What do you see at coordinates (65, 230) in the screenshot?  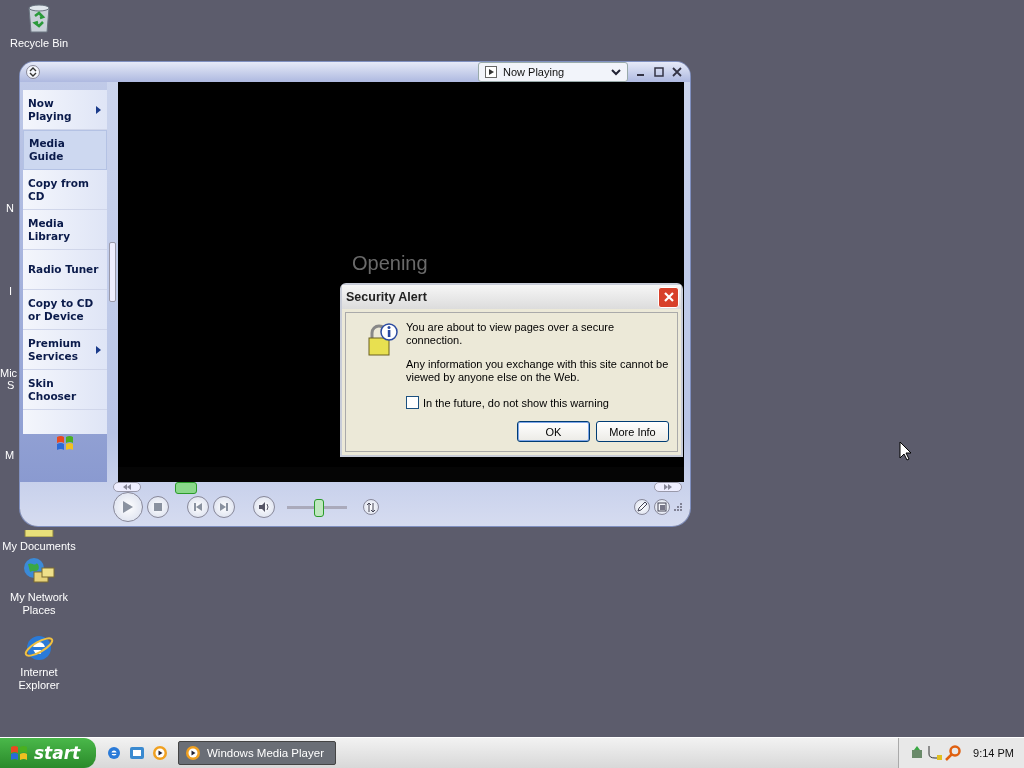 I see `feature-tab: Media Library` at bounding box center [65, 230].